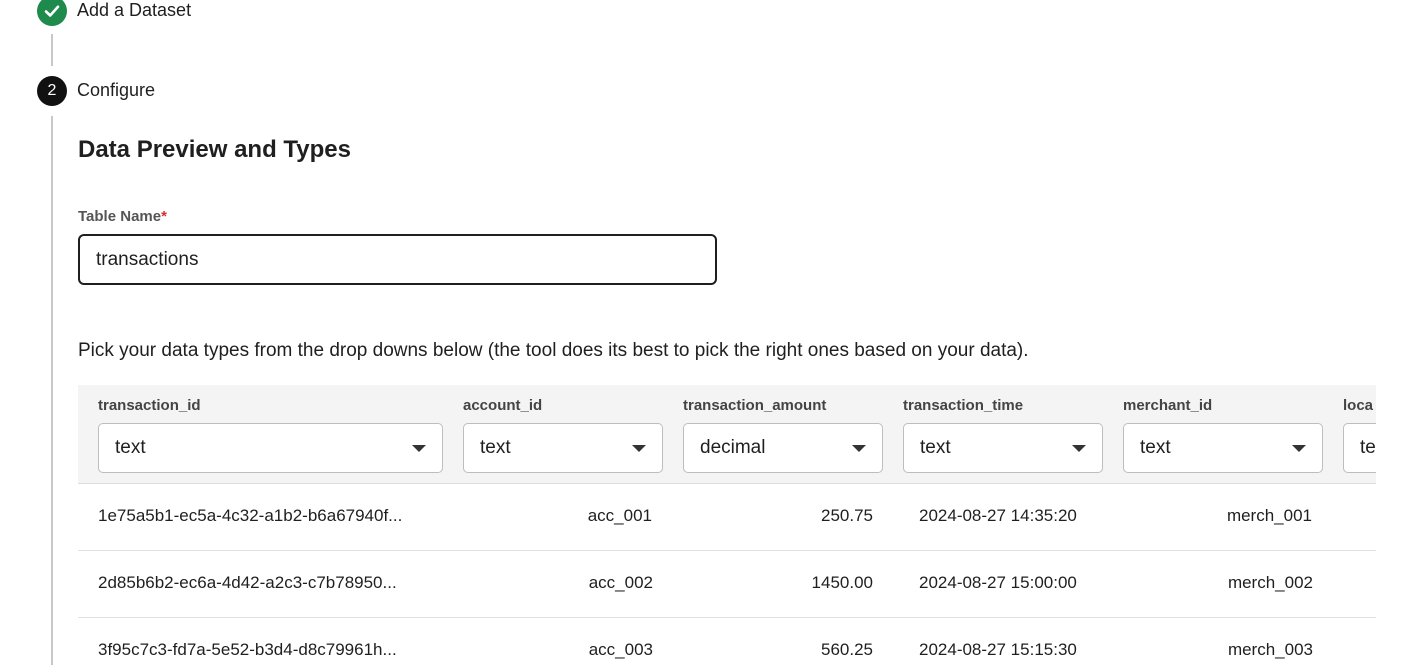 The width and height of the screenshot is (1424, 665). Describe the element at coordinates (1368, 447) in the screenshot. I see `type-value: te` at that location.